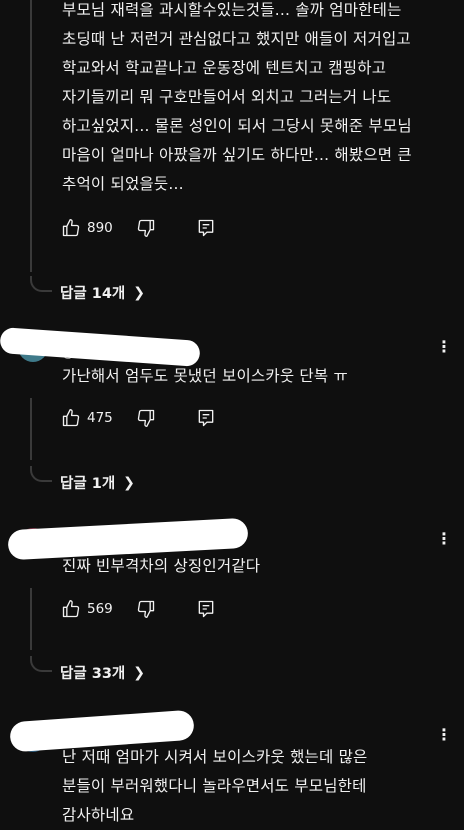  Describe the element at coordinates (100, 609) in the screenshot. I see `like-count: 569` at that location.